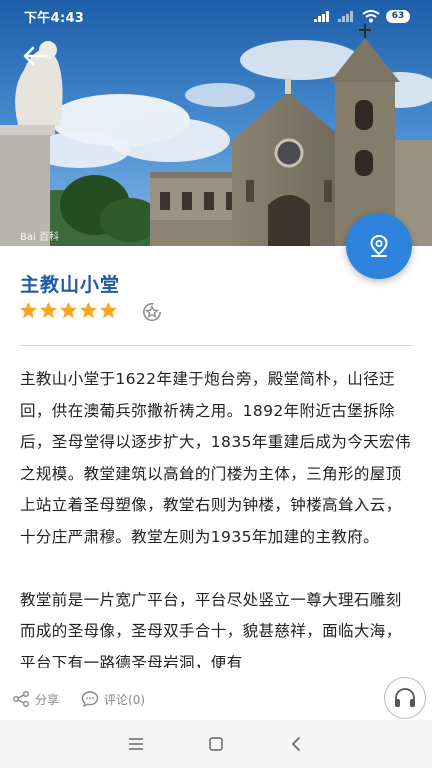 The height and width of the screenshot is (768, 432). I want to click on place-title: 主教山小堂, so click(70, 285).